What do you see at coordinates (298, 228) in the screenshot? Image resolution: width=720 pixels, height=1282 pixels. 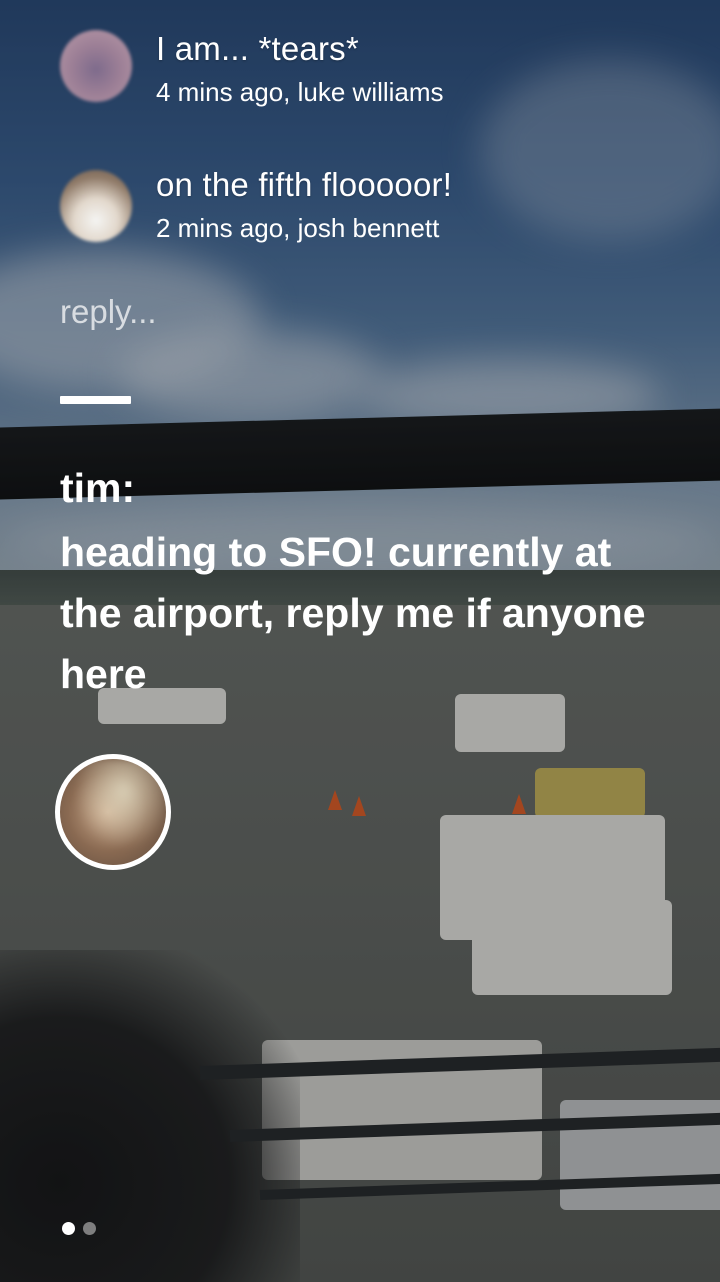 I see `comment-meta: 2 mins ago, josh bennett` at bounding box center [298, 228].